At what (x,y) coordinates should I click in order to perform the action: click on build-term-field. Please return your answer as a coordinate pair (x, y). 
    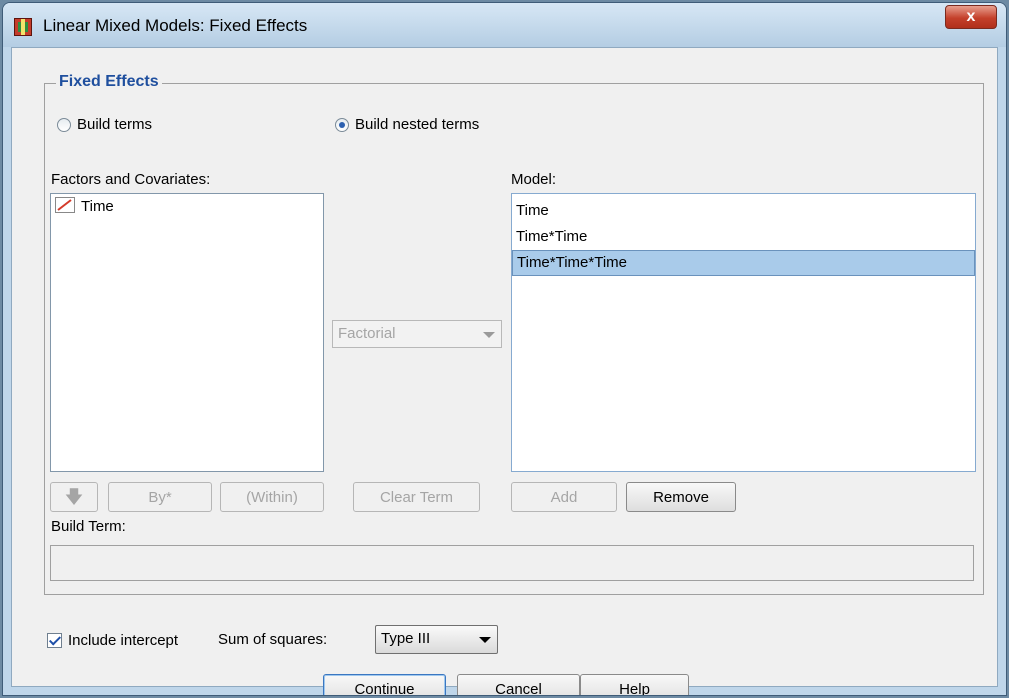
    Looking at the image, I should click on (512, 563).